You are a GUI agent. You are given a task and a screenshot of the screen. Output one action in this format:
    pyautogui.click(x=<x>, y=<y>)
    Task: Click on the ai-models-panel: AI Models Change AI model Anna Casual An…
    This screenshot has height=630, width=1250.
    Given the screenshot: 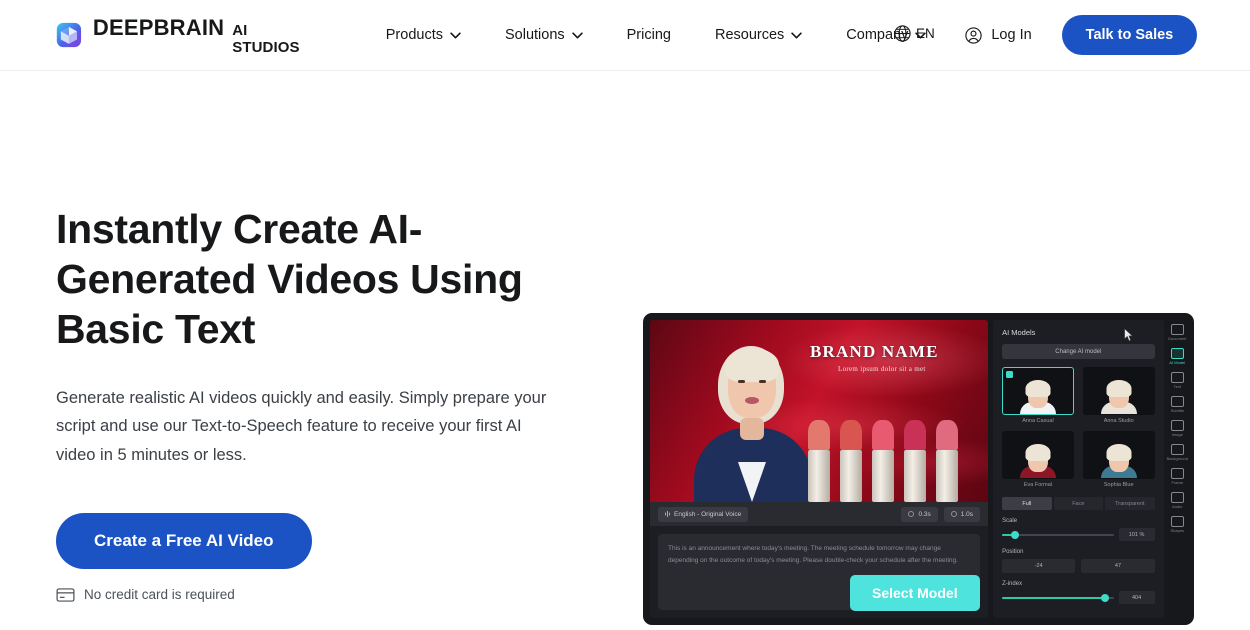 What is the action you would take?
    pyautogui.click(x=1078, y=469)
    